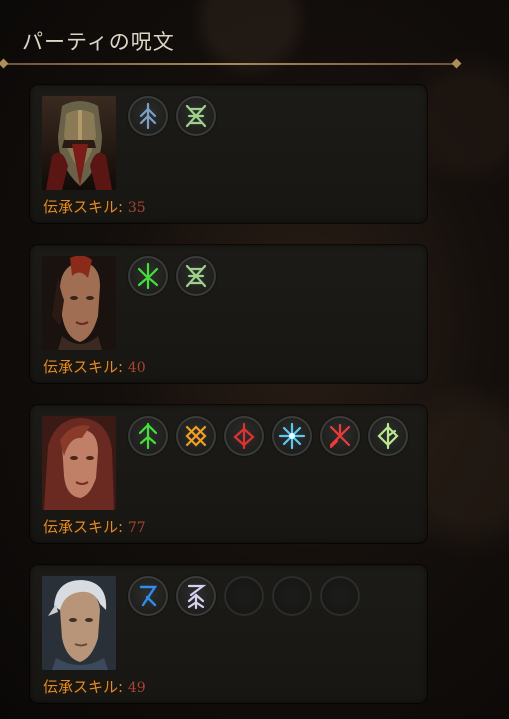  I want to click on lore-skill: 伝承スキル: 49, so click(94, 686).